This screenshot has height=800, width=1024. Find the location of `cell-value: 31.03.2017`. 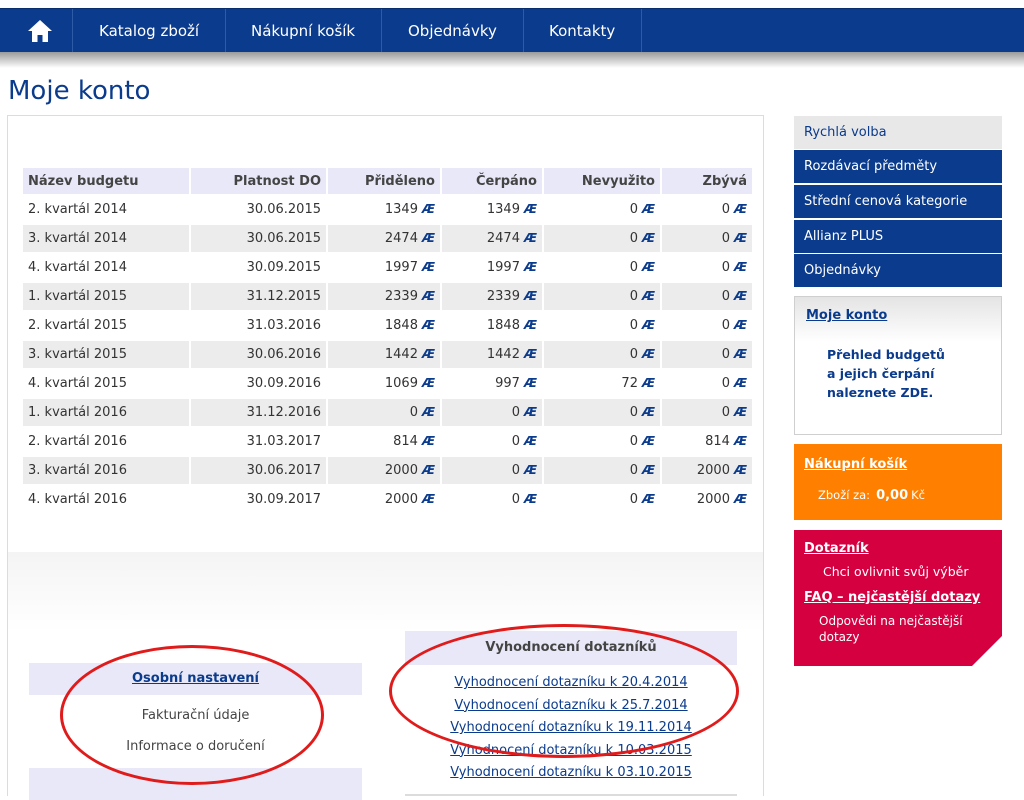

cell-value: 31.03.2017 is located at coordinates (283, 441).